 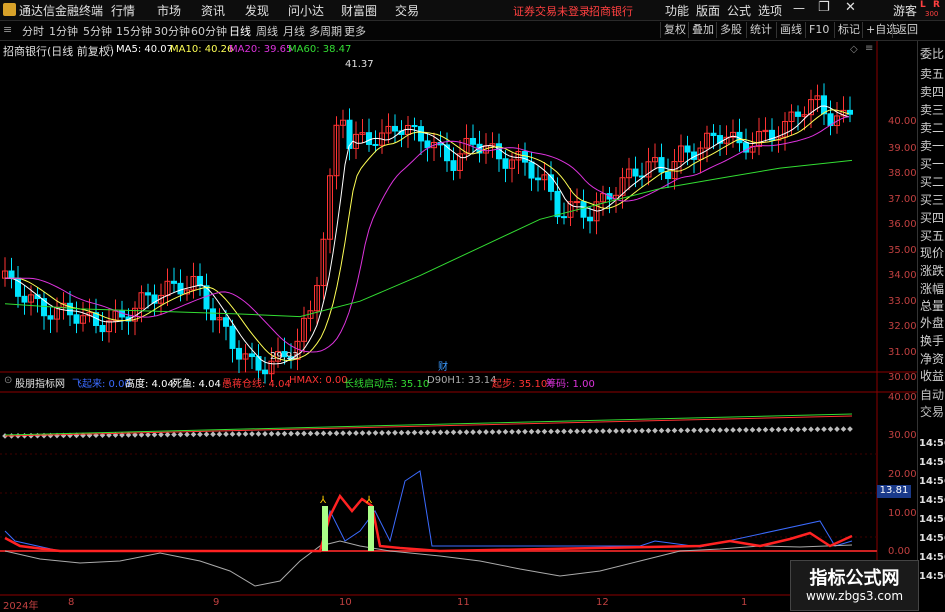 What do you see at coordinates (40, 382) in the screenshot?
I see `indicator-name: 股朋指标网` at bounding box center [40, 382].